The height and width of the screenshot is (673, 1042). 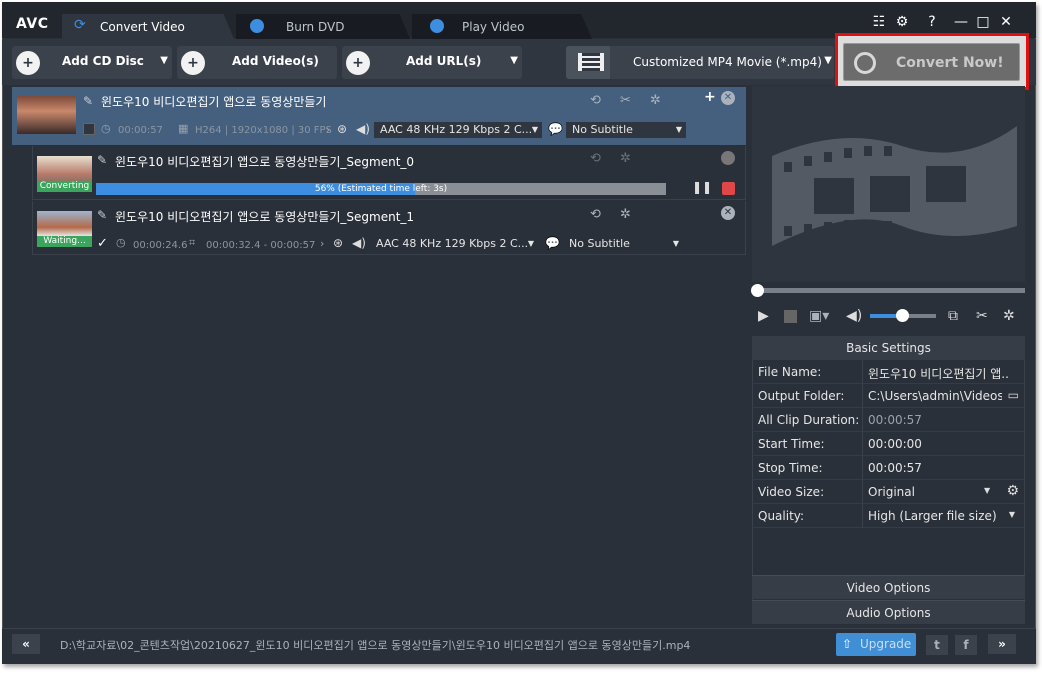 I want to click on pip-icon: ⧉, so click(x=953, y=316).